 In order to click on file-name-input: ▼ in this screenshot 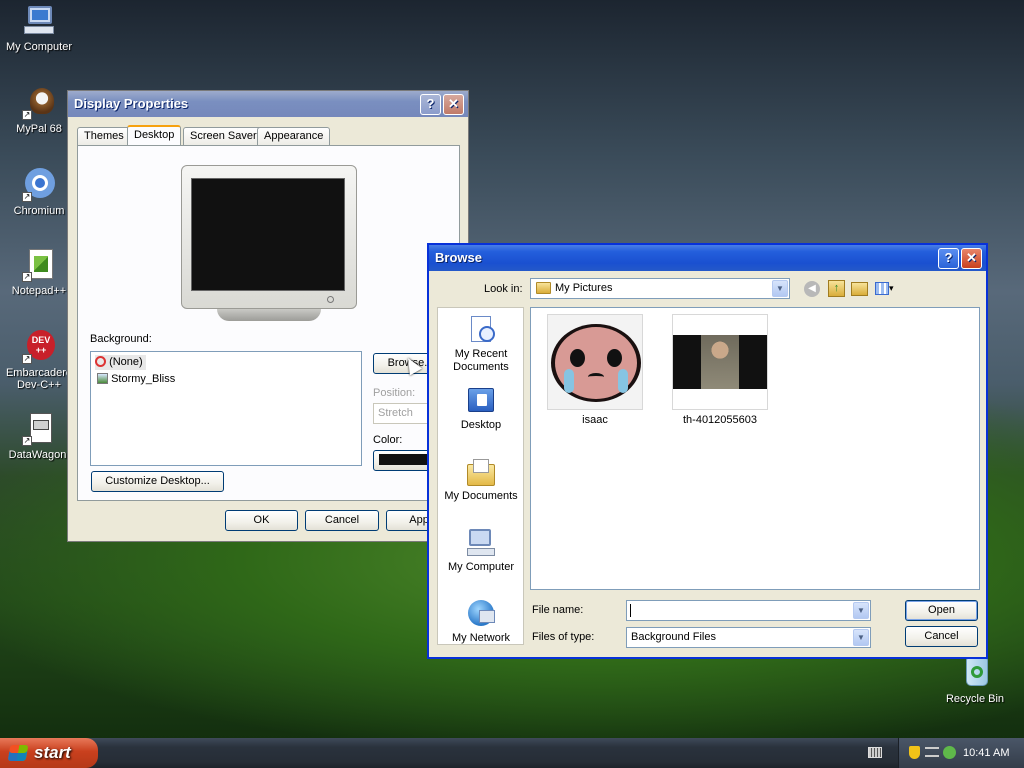, I will do `click(748, 610)`.